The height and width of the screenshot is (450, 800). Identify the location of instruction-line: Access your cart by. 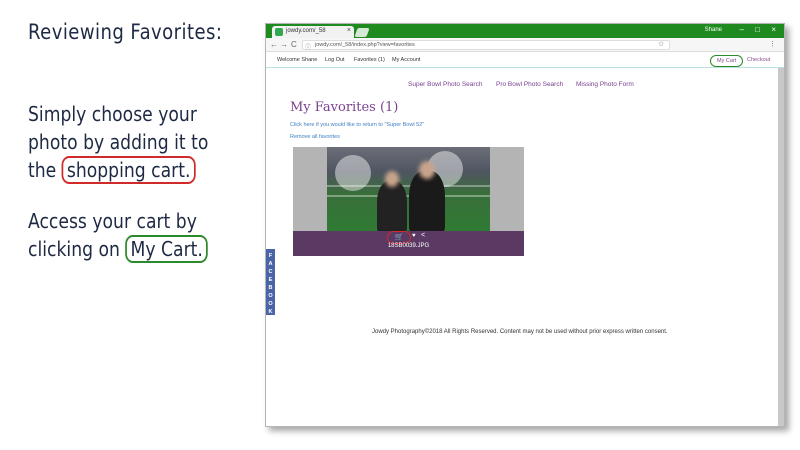
(112, 221).